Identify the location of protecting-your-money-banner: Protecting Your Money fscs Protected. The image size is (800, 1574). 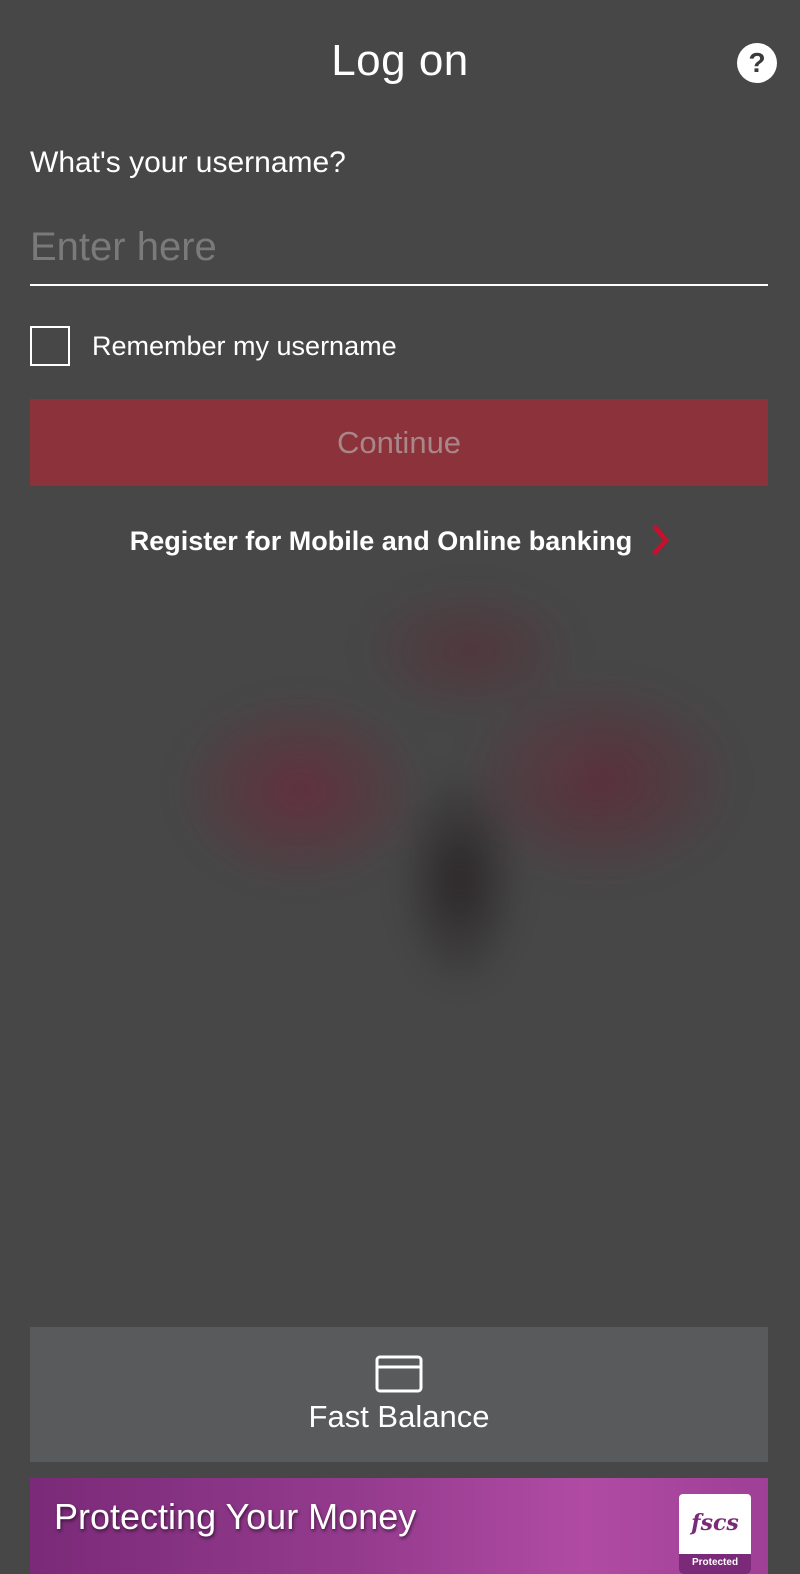
(399, 1526).